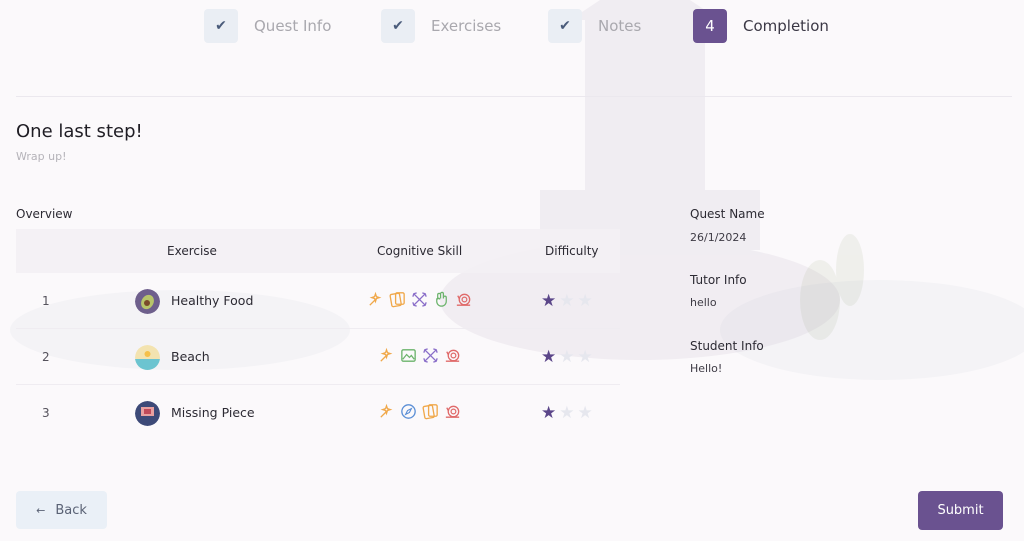 This screenshot has height=541, width=1024. Describe the element at coordinates (408, 355) in the screenshot. I see `picture-skill-icon` at that location.